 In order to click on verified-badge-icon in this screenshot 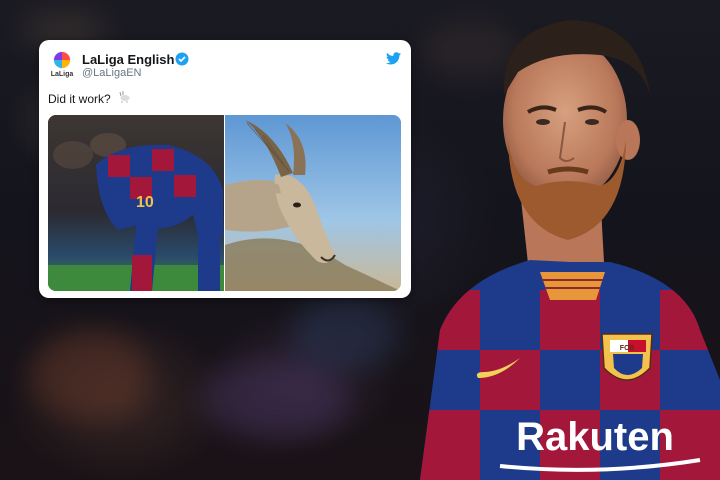, I will do `click(182, 59)`.